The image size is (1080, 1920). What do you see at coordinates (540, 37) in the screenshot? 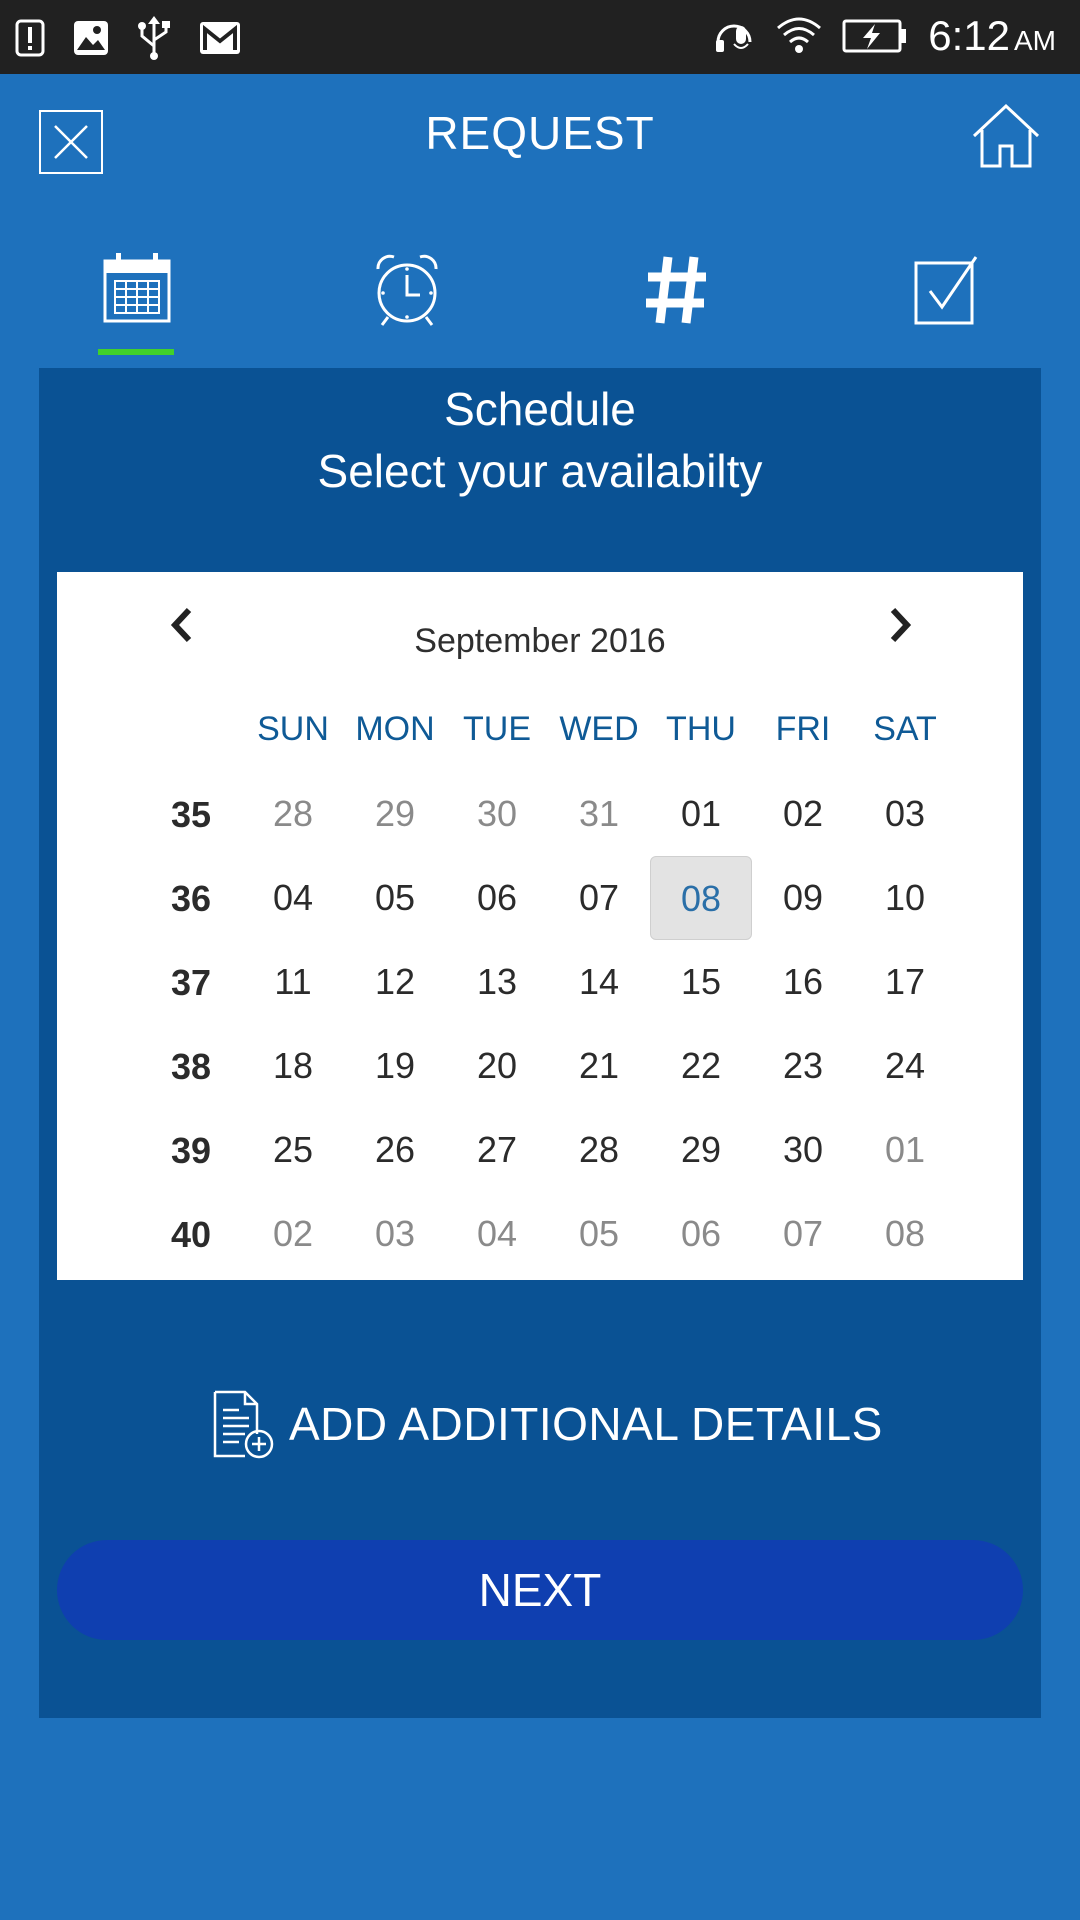
I see `status-bar: 6:12 AM` at bounding box center [540, 37].